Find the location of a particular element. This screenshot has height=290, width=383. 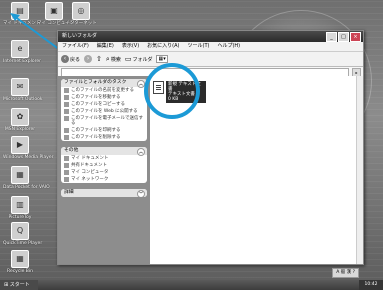

file-task-link: このファイルを Web に公開する is located at coordinates (104, 111).